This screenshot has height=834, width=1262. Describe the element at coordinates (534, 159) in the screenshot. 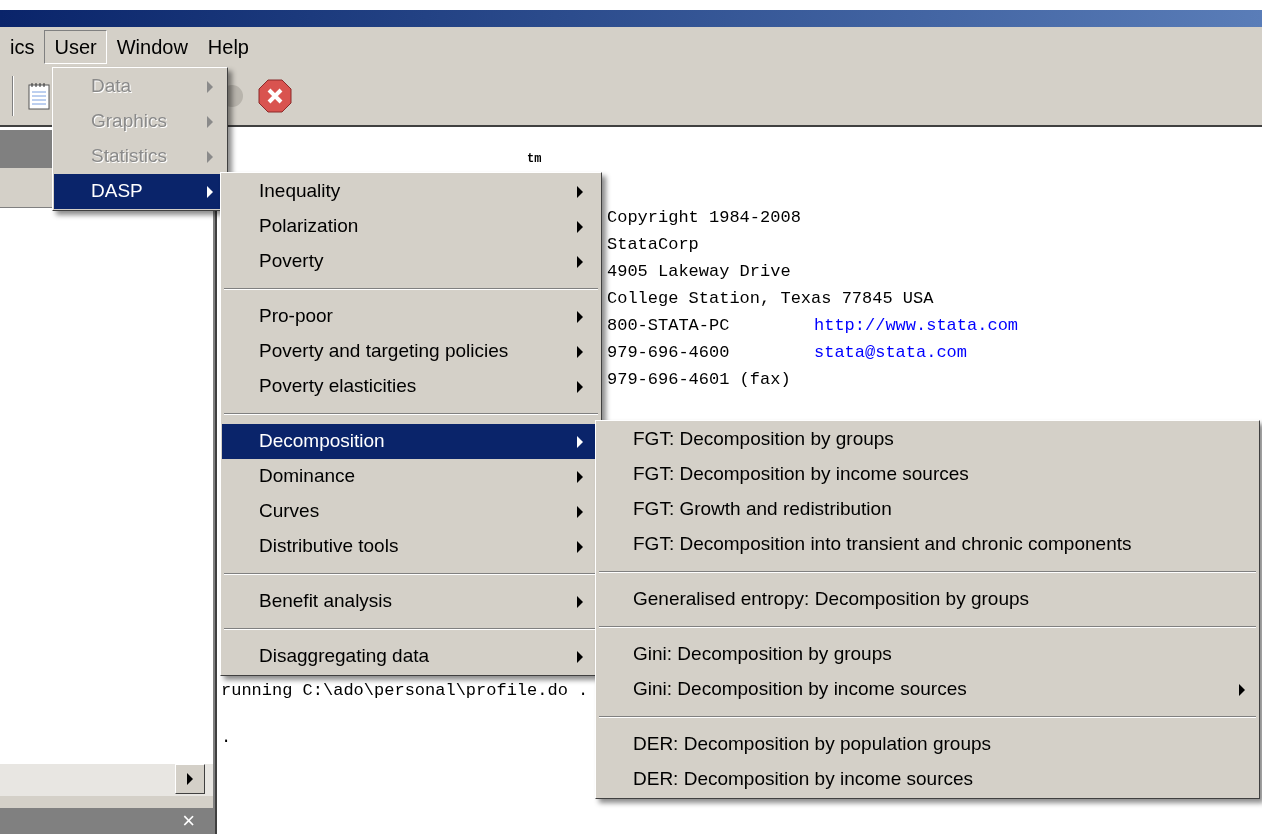

I see `trademark-text: tm` at that location.